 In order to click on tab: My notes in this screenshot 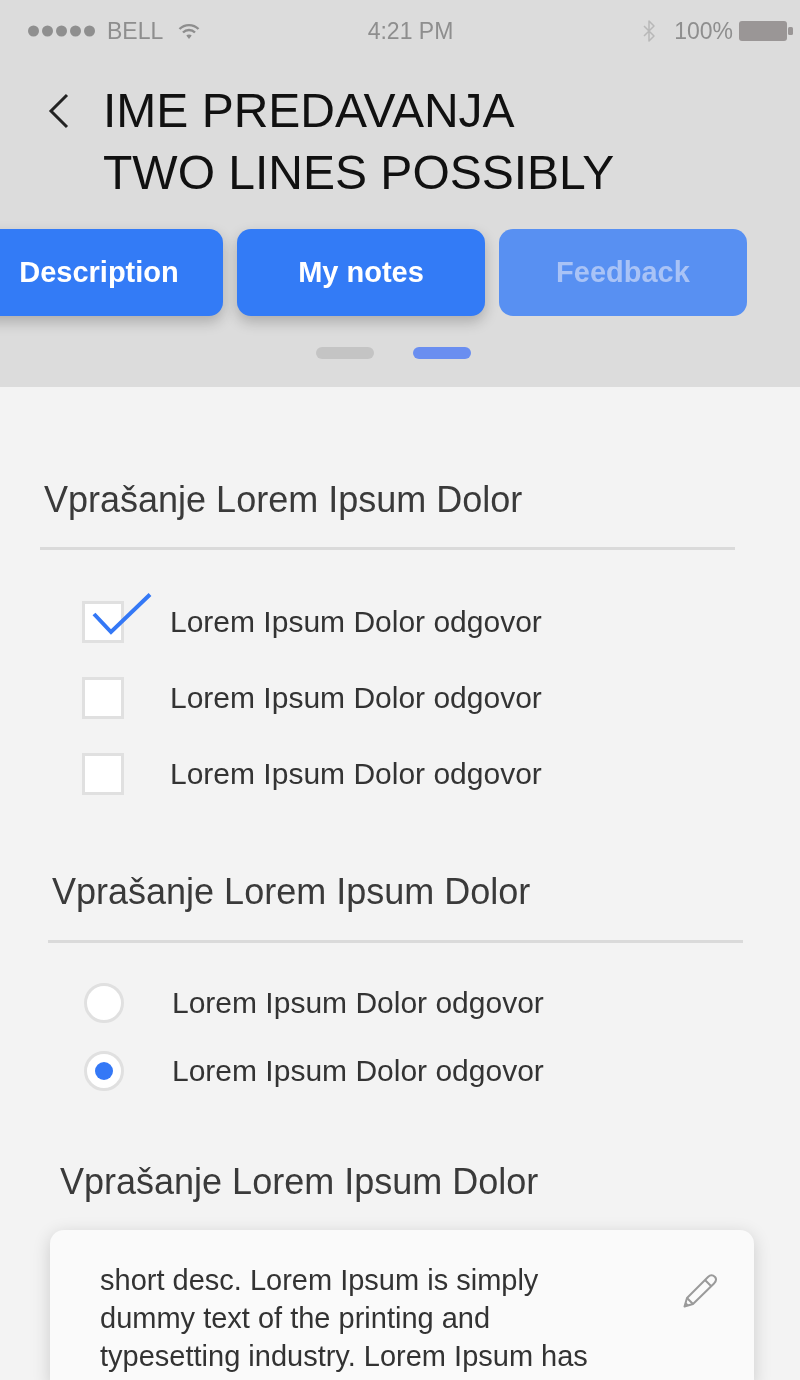, I will do `click(361, 272)`.